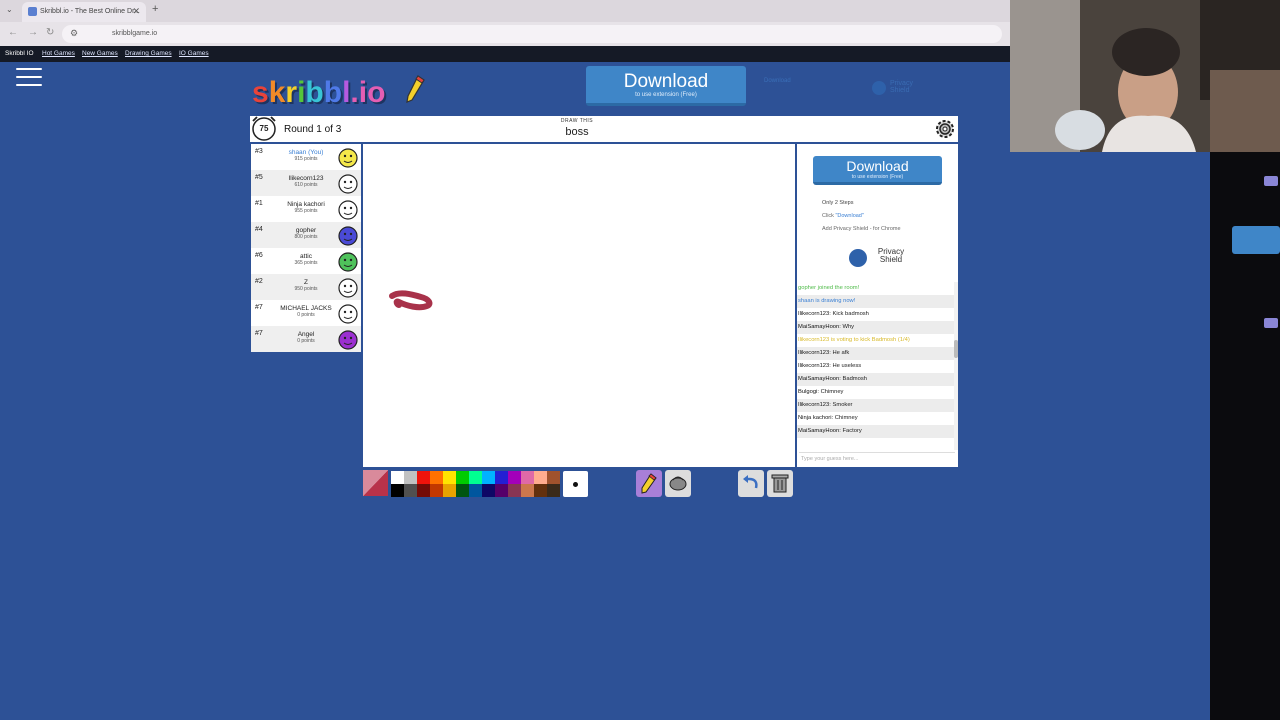 This screenshot has width=1280, height=720. I want to click on chat-text: Badmosh, so click(854, 379).